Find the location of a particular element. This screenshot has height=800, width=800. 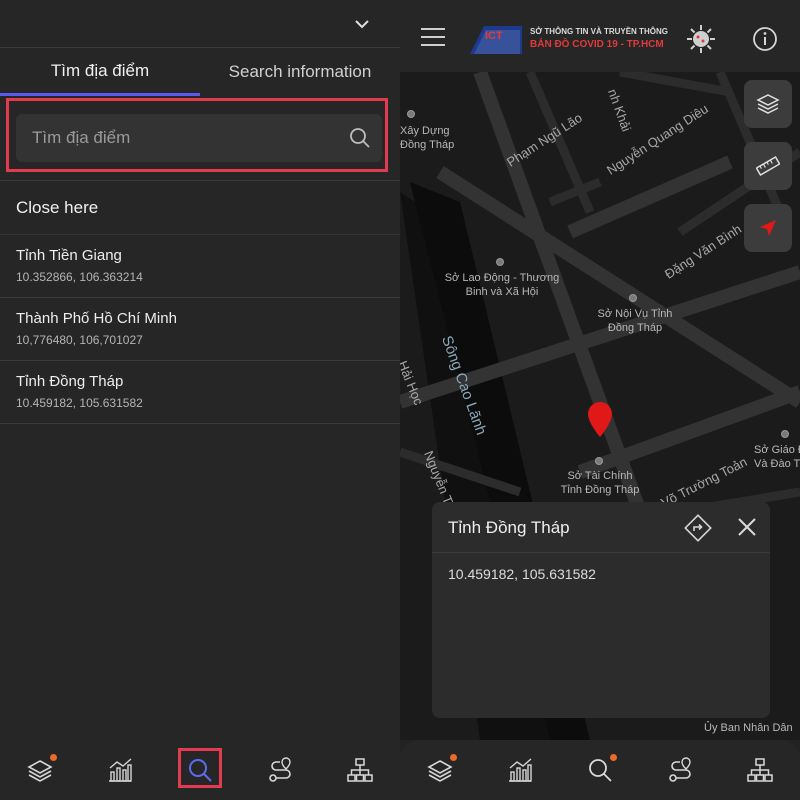

close-icon is located at coordinates (747, 527).